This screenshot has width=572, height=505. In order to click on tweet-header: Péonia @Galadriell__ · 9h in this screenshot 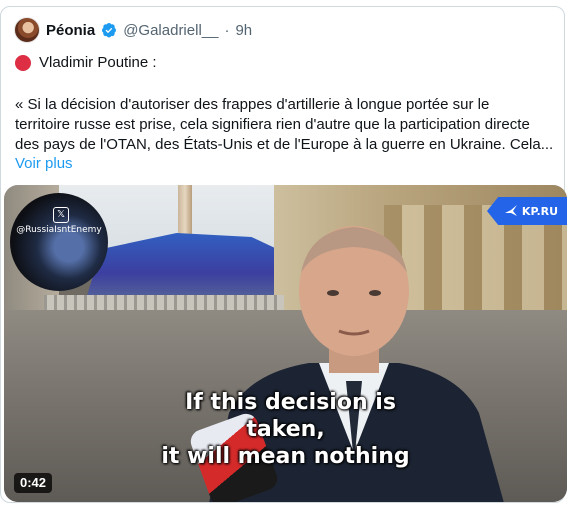, I will do `click(133, 30)`.